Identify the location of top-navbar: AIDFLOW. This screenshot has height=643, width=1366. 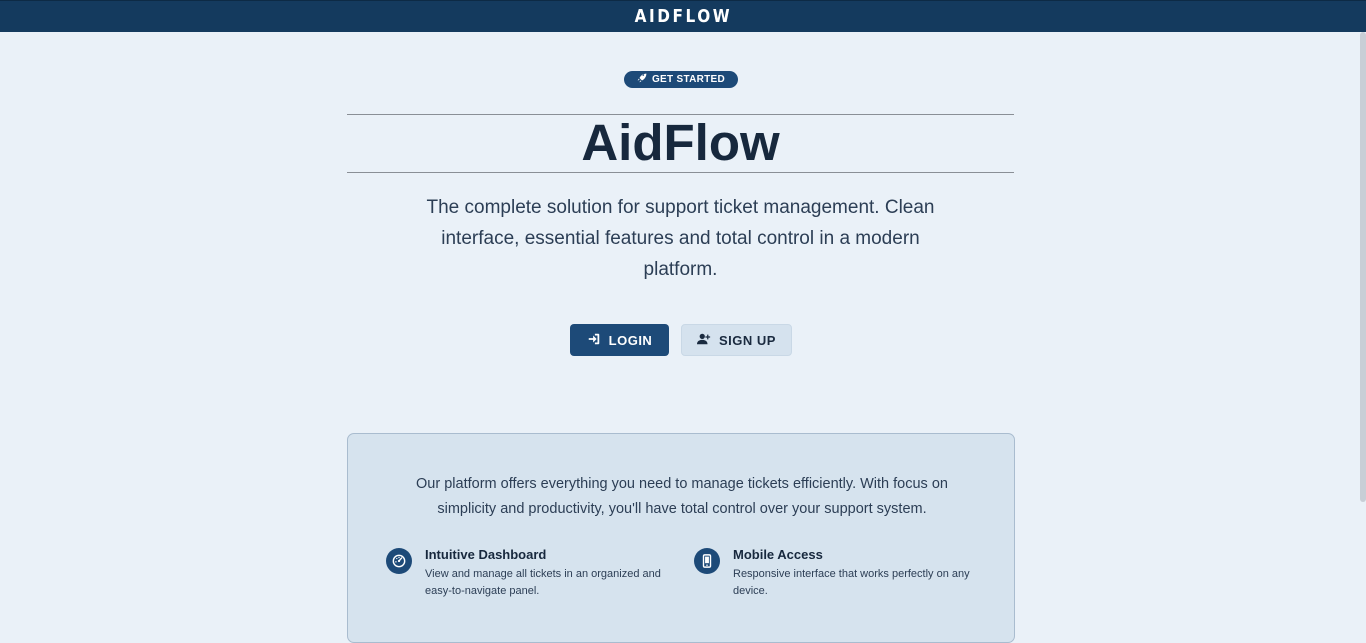
(683, 16).